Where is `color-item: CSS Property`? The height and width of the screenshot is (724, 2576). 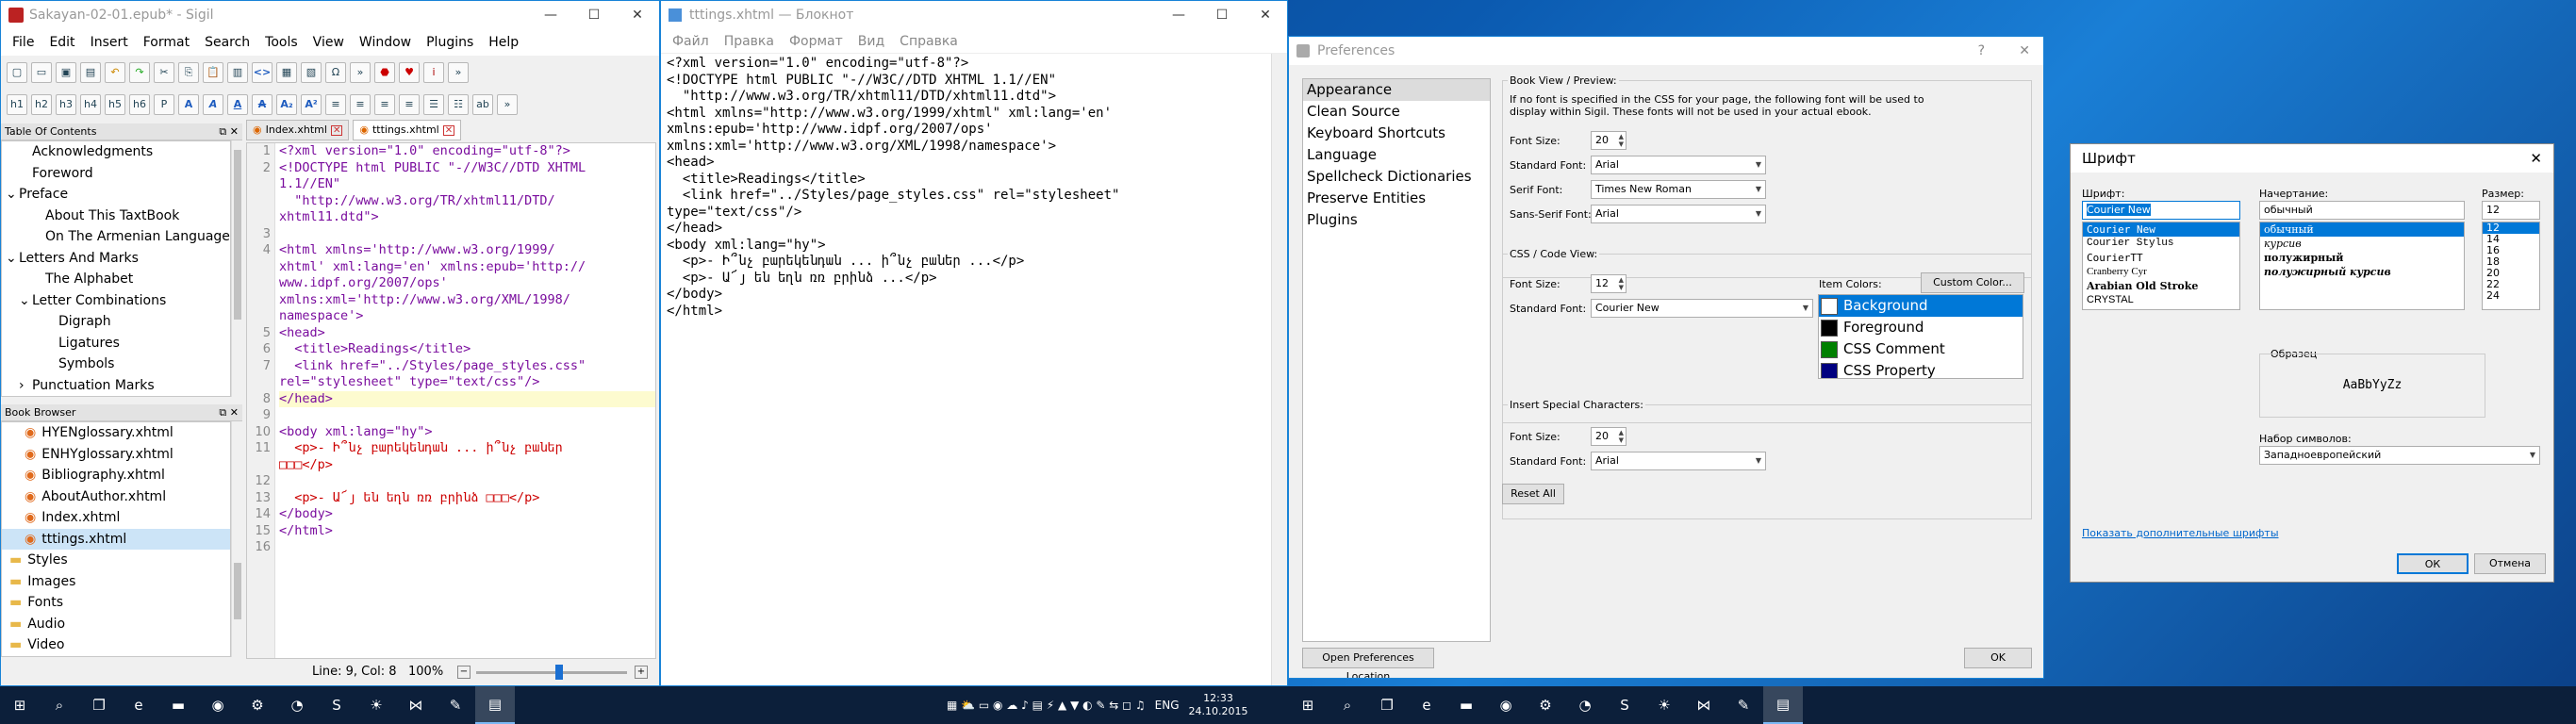 color-item: CSS Property is located at coordinates (1921, 369).